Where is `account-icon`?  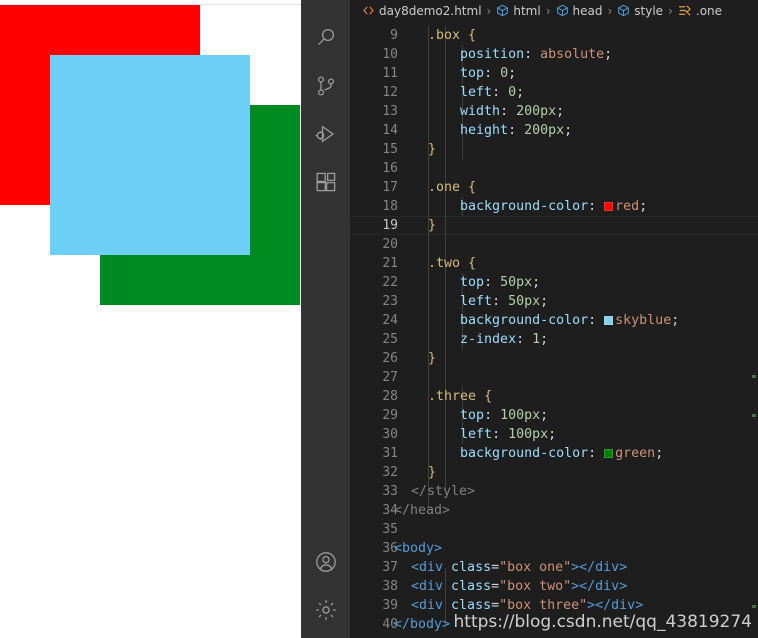 account-icon is located at coordinates (326, 562).